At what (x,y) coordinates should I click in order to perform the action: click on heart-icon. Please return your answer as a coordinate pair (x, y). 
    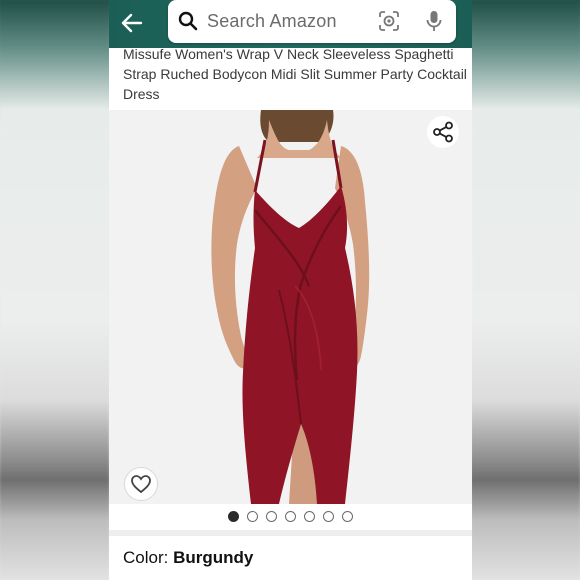
    Looking at the image, I should click on (141, 484).